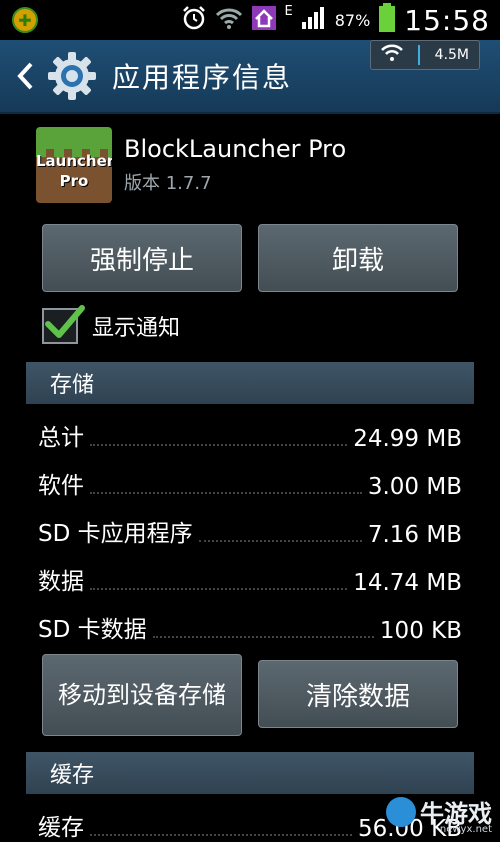 The height and width of the screenshot is (842, 500). Describe the element at coordinates (142, 258) in the screenshot. I see `force-stop-button: 强制停止` at that location.